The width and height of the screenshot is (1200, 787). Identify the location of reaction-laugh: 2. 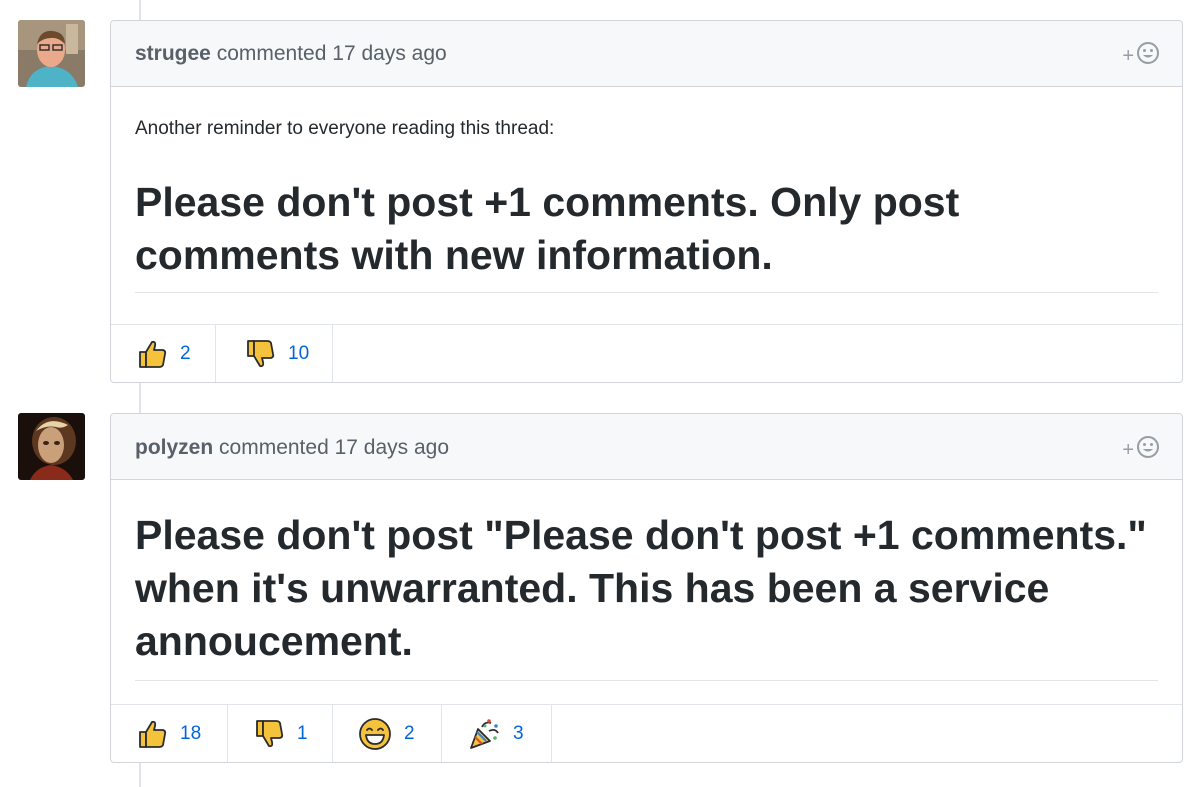
(387, 733).